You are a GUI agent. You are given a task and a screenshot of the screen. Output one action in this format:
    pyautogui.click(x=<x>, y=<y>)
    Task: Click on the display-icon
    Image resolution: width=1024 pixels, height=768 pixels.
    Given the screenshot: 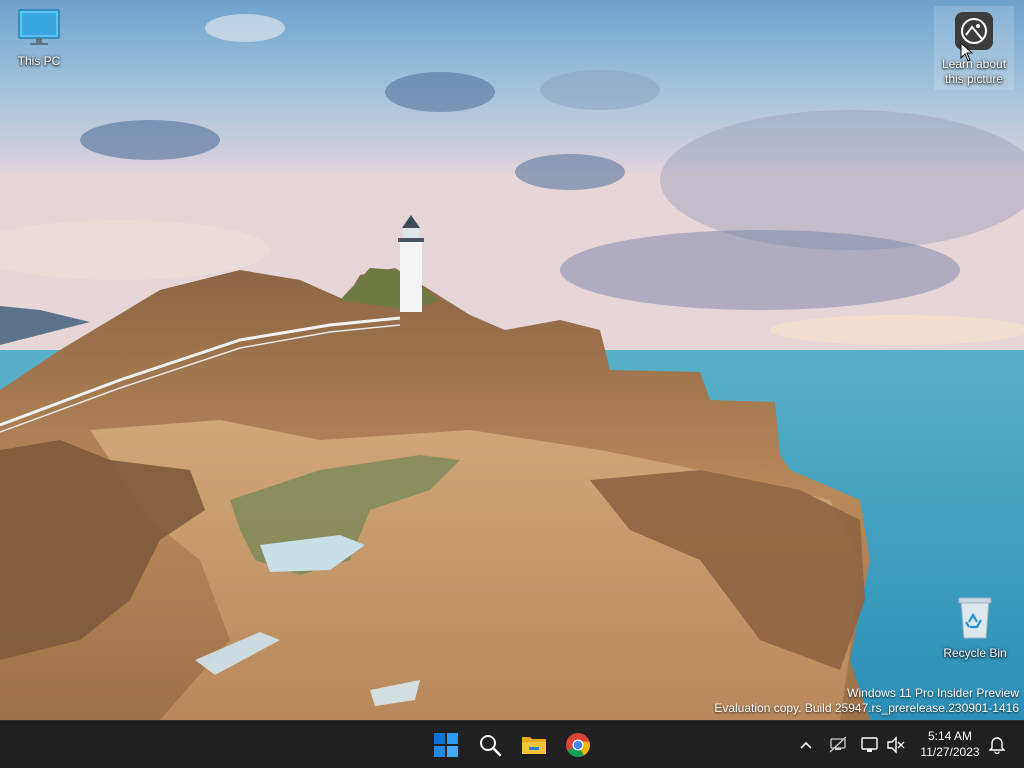 What is the action you would take?
    pyautogui.click(x=869, y=744)
    